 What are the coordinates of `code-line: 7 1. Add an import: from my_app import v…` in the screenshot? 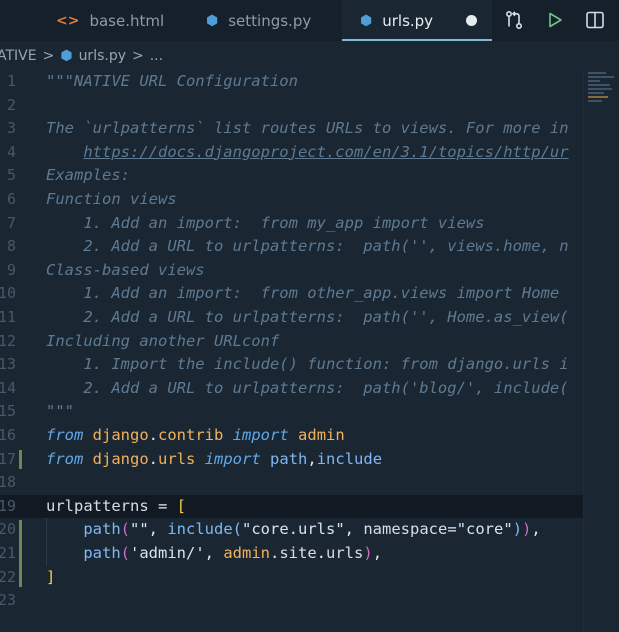 It's located at (291, 224).